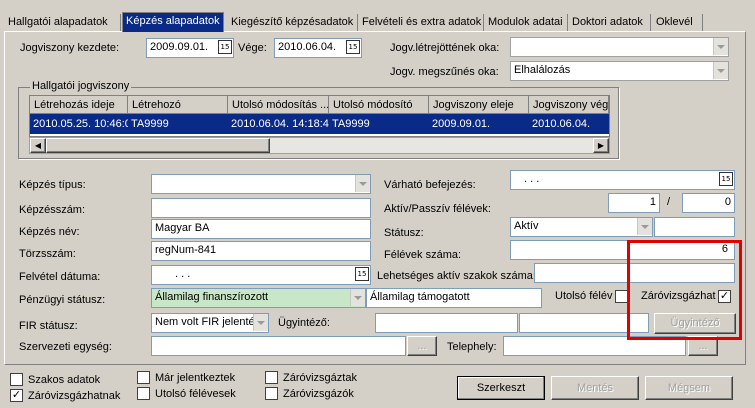  I want to click on ugyintezo-label: Ügyintéző:, so click(304, 323).